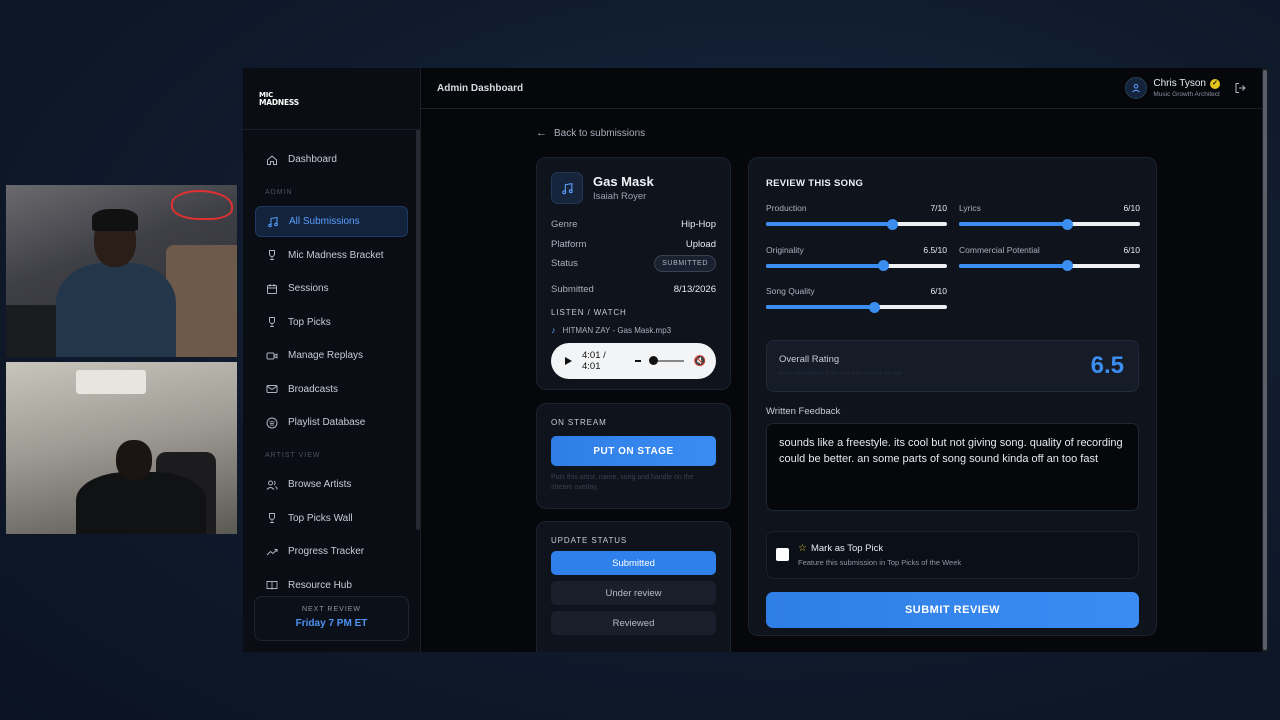  I want to click on status-option-submitted: Submitted, so click(633, 563).